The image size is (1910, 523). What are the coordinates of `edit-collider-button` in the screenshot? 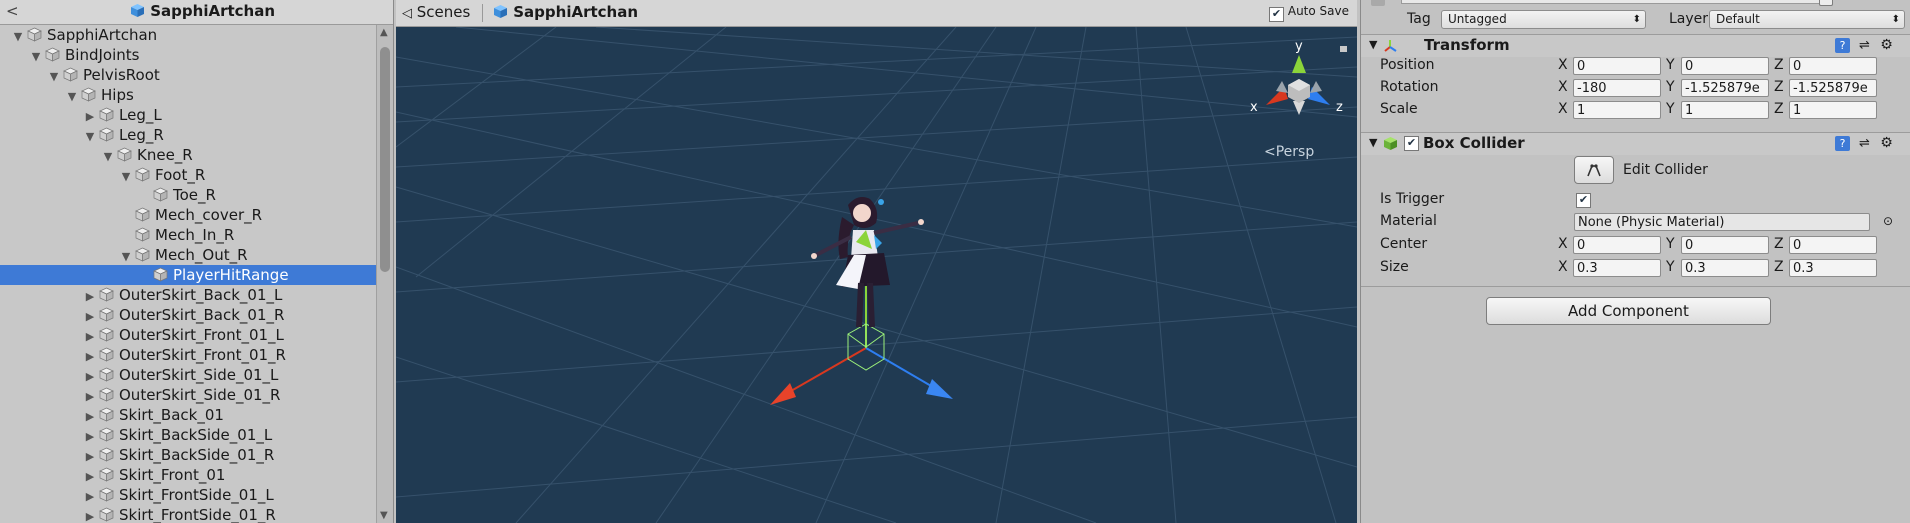 It's located at (1594, 170).